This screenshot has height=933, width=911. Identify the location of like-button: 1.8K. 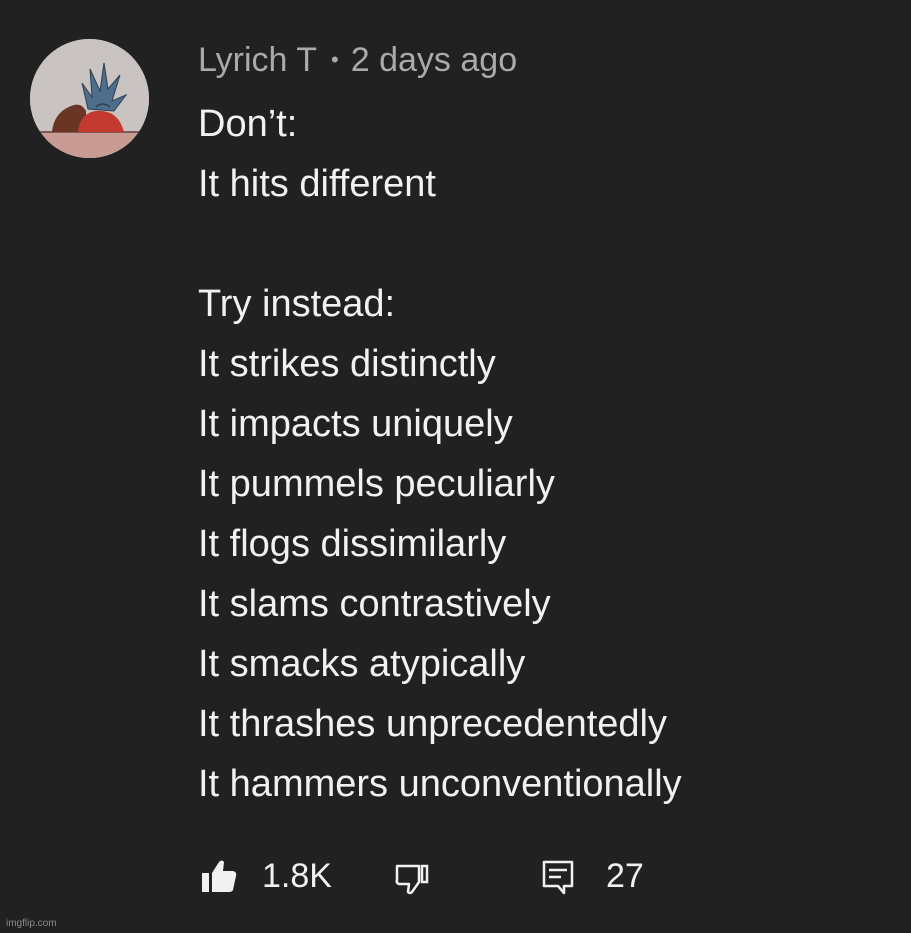
(265, 876).